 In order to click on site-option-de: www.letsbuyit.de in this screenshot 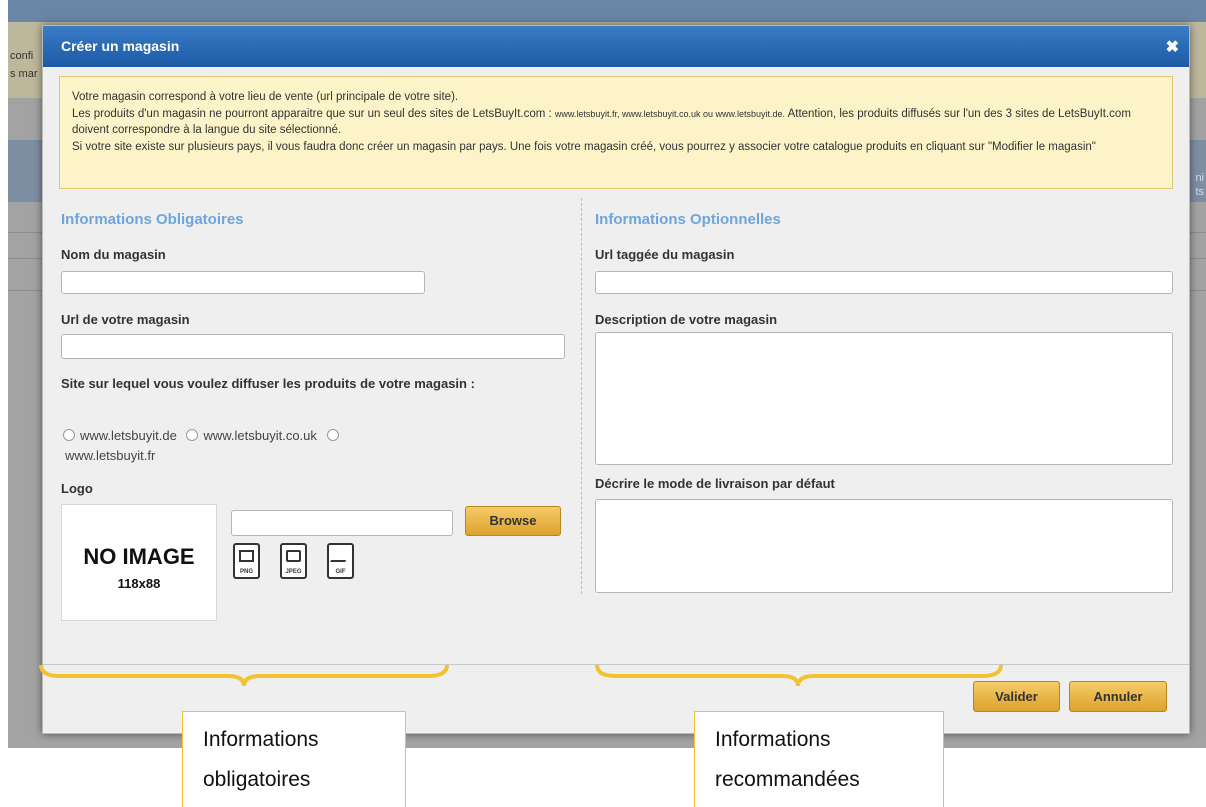, I will do `click(128, 435)`.